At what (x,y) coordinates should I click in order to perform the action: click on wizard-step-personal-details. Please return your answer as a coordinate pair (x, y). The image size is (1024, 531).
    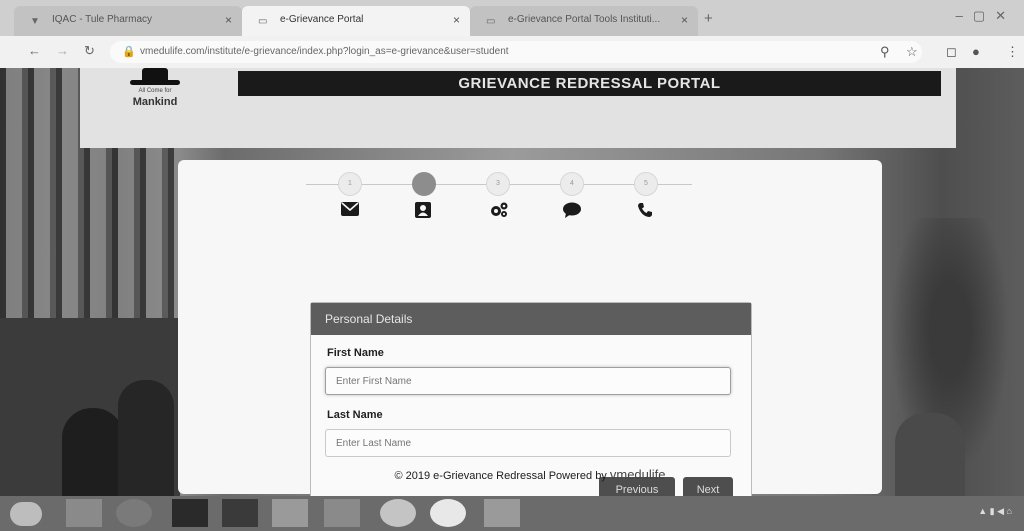
    Looking at the image, I should click on (424, 196).